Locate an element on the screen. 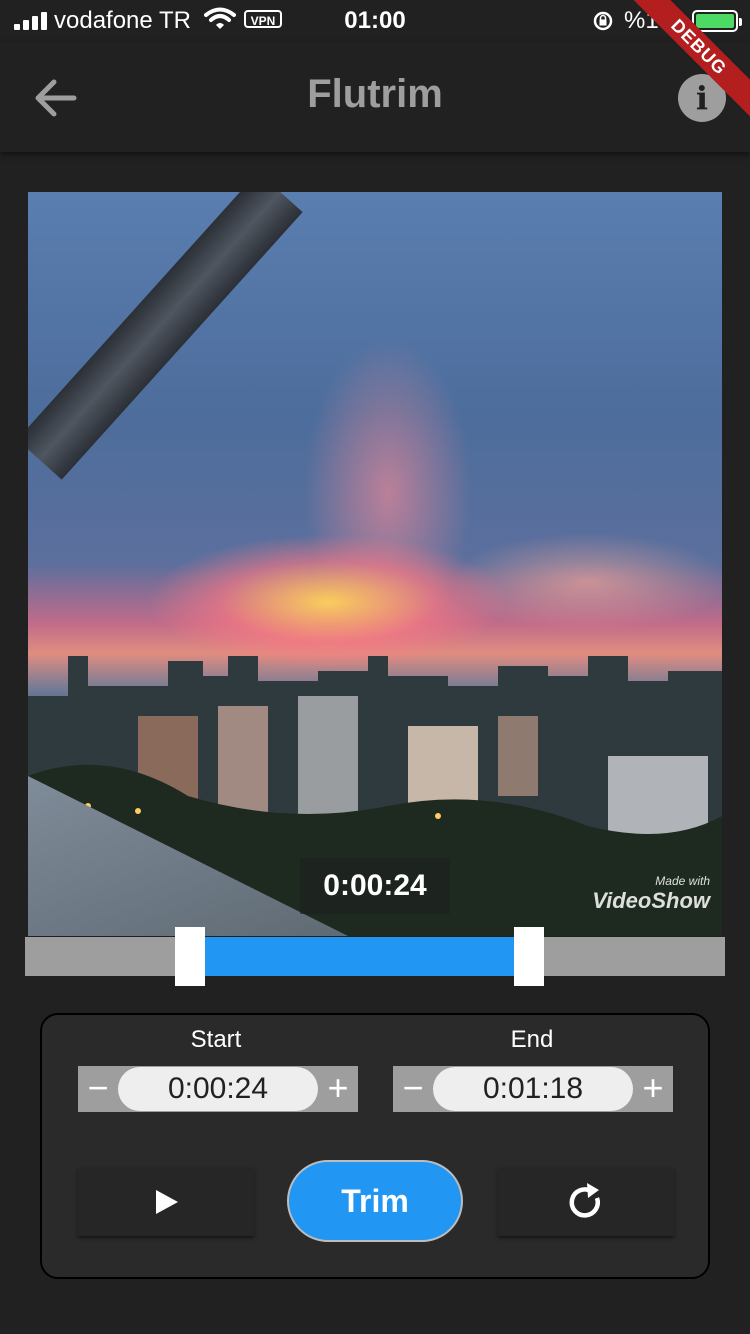 The height and width of the screenshot is (1334, 750). rotation-lock-icon is located at coordinates (603, 21).